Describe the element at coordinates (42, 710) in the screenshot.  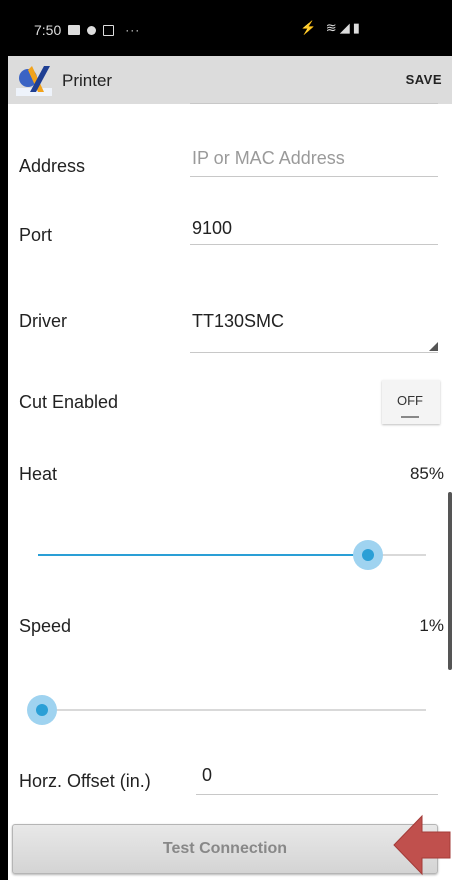
I see `speed-slider-thumb` at that location.